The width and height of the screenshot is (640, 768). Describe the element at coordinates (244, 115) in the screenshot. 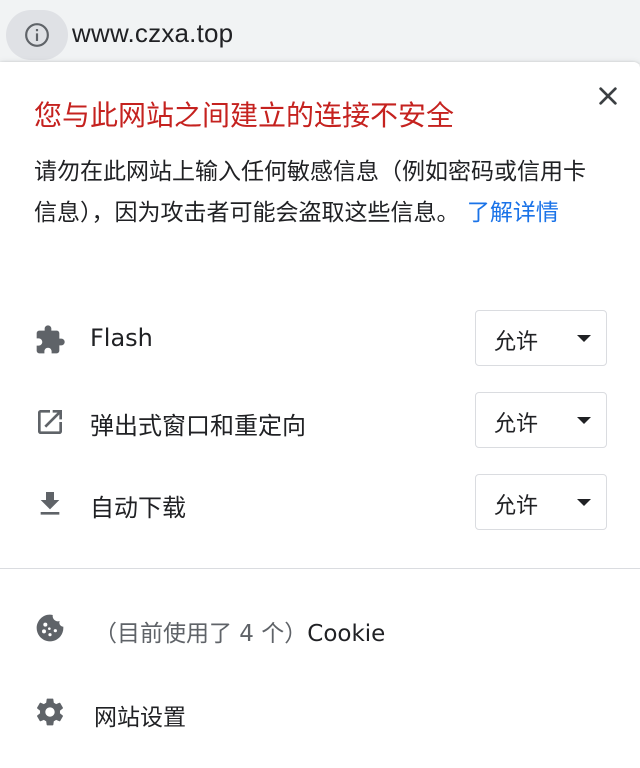

I see `connection-warning-title: 您与此网站之间建立的连接不安全` at that location.